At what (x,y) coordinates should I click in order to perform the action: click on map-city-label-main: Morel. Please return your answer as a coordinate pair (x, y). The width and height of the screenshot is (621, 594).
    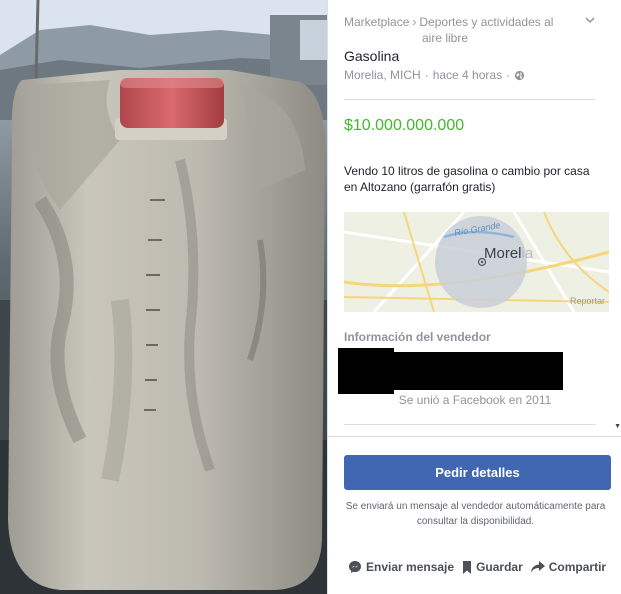
    Looking at the image, I should click on (503, 253).